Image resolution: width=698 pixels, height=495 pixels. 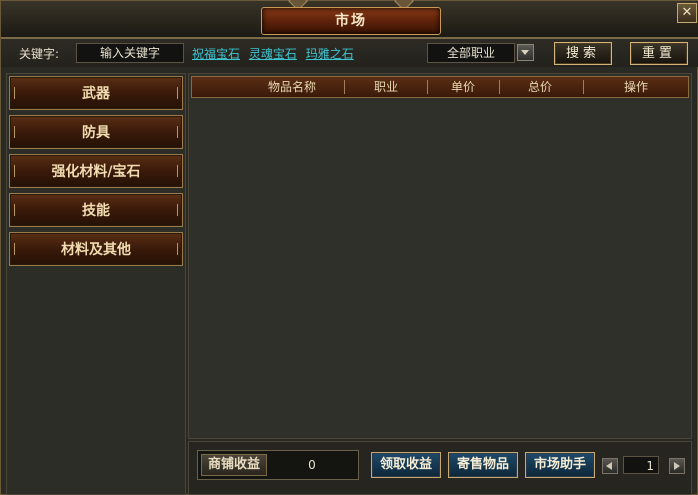 I want to click on col-class: 职业, so click(x=385, y=87).